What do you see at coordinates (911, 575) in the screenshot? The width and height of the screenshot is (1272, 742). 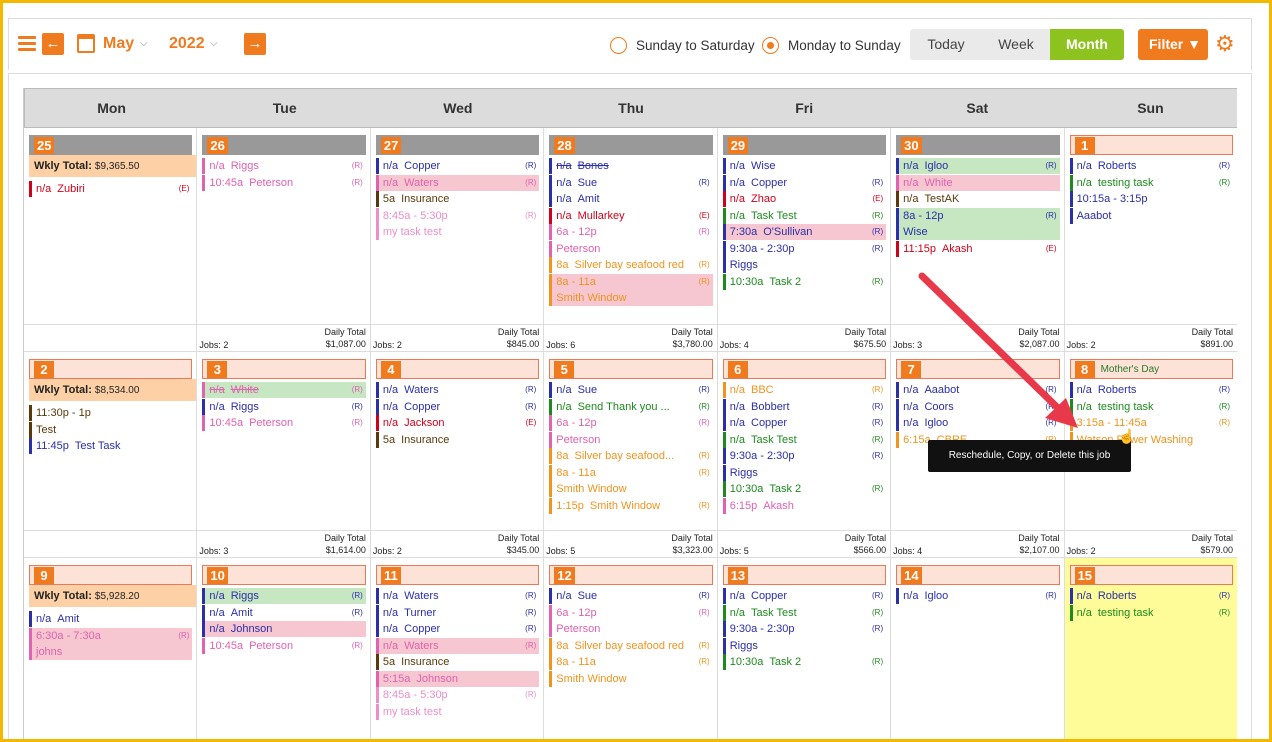 I see `day-number: 14` at bounding box center [911, 575].